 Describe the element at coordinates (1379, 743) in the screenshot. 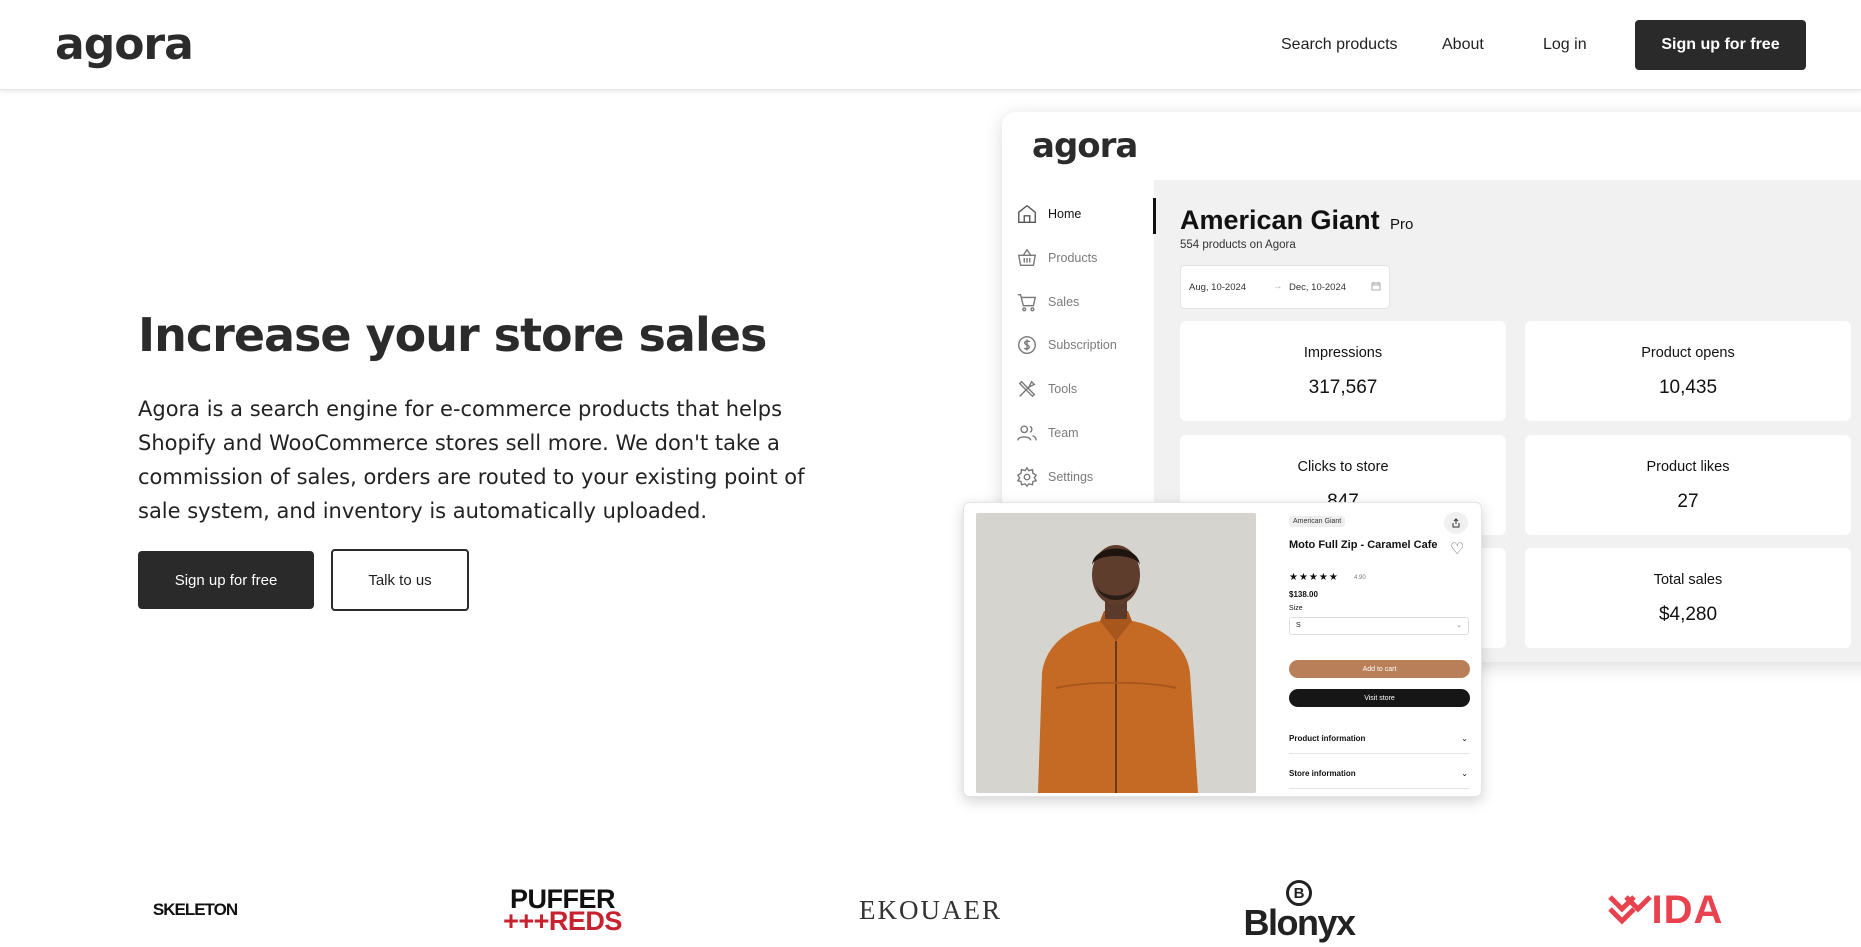

I see `product-information-row: Product information ⌄` at that location.